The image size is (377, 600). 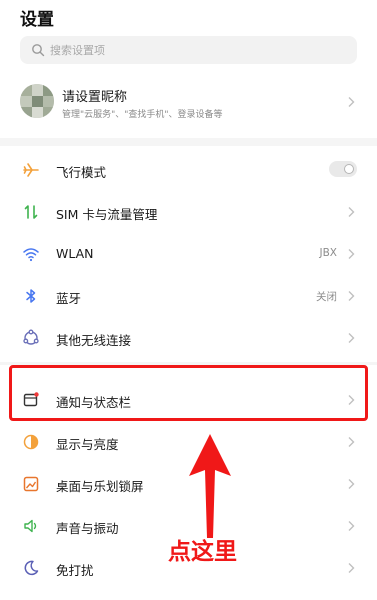 I want to click on settings-item-label: WLAN, so click(x=75, y=253).